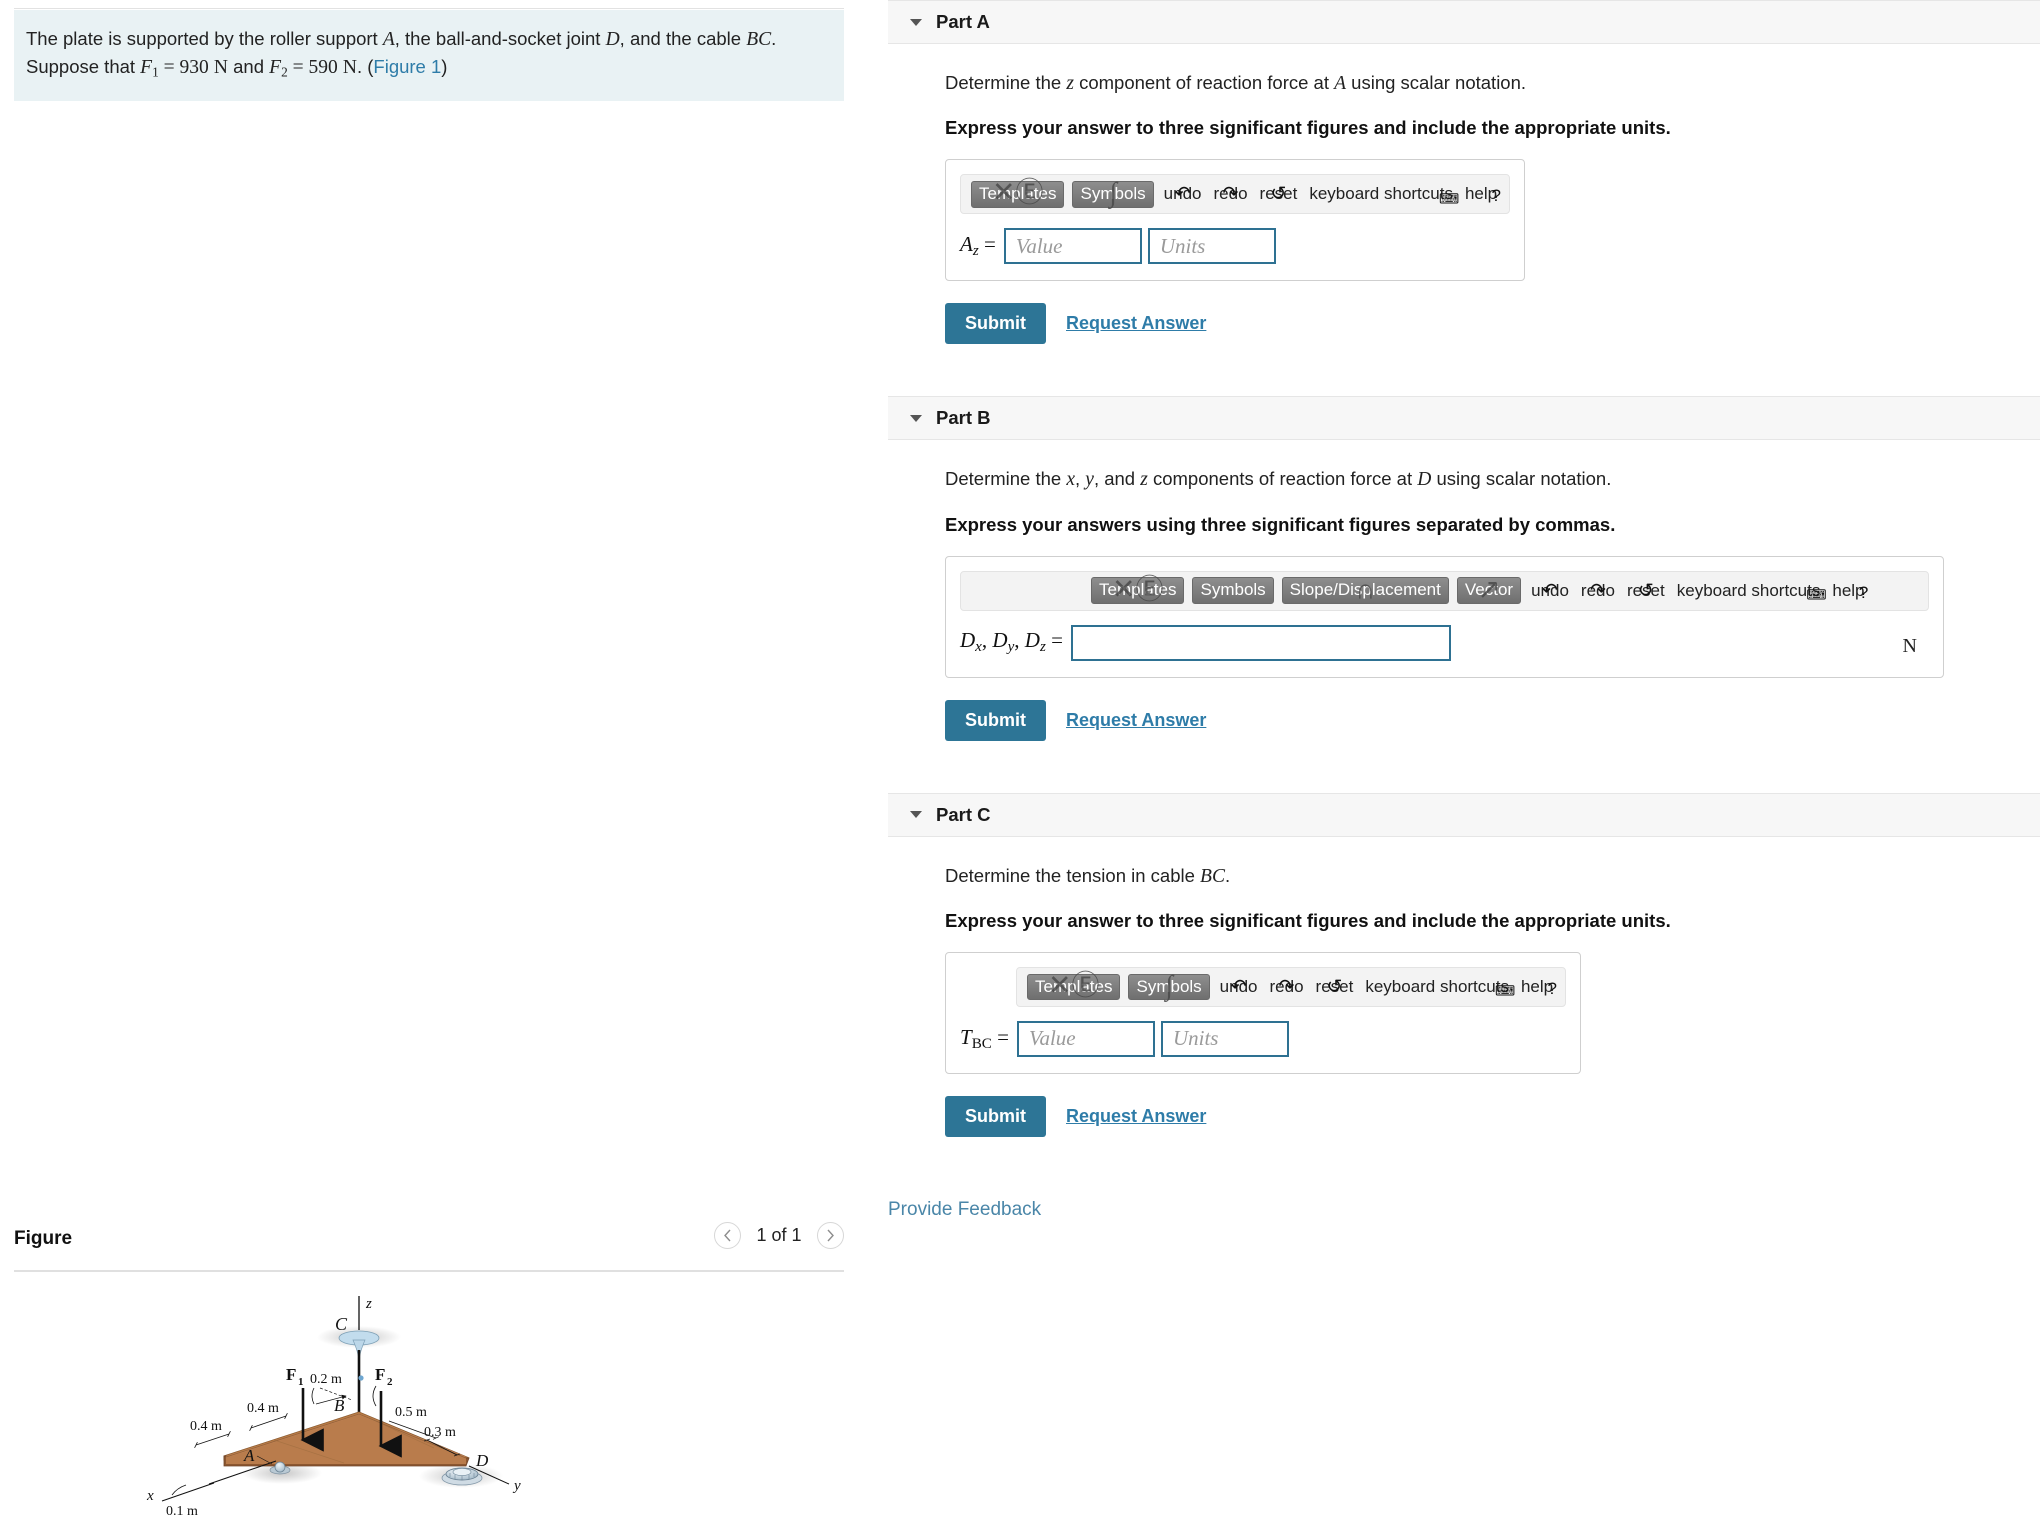 The image size is (2040, 1528). I want to click on figure-prev-button, so click(727, 1235).